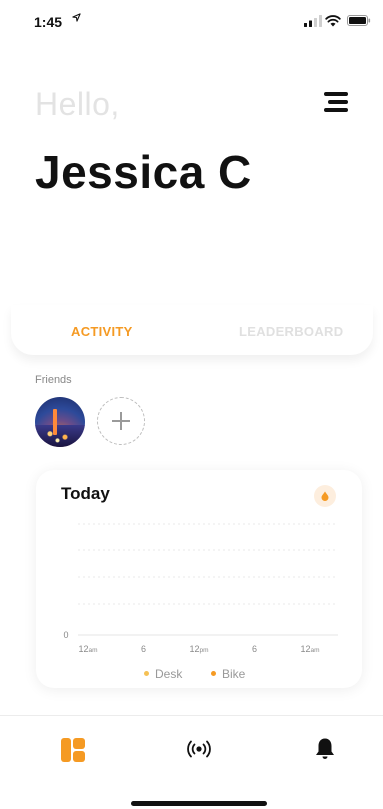  What do you see at coordinates (146, 674) in the screenshot?
I see `legend-desk-dot` at bounding box center [146, 674].